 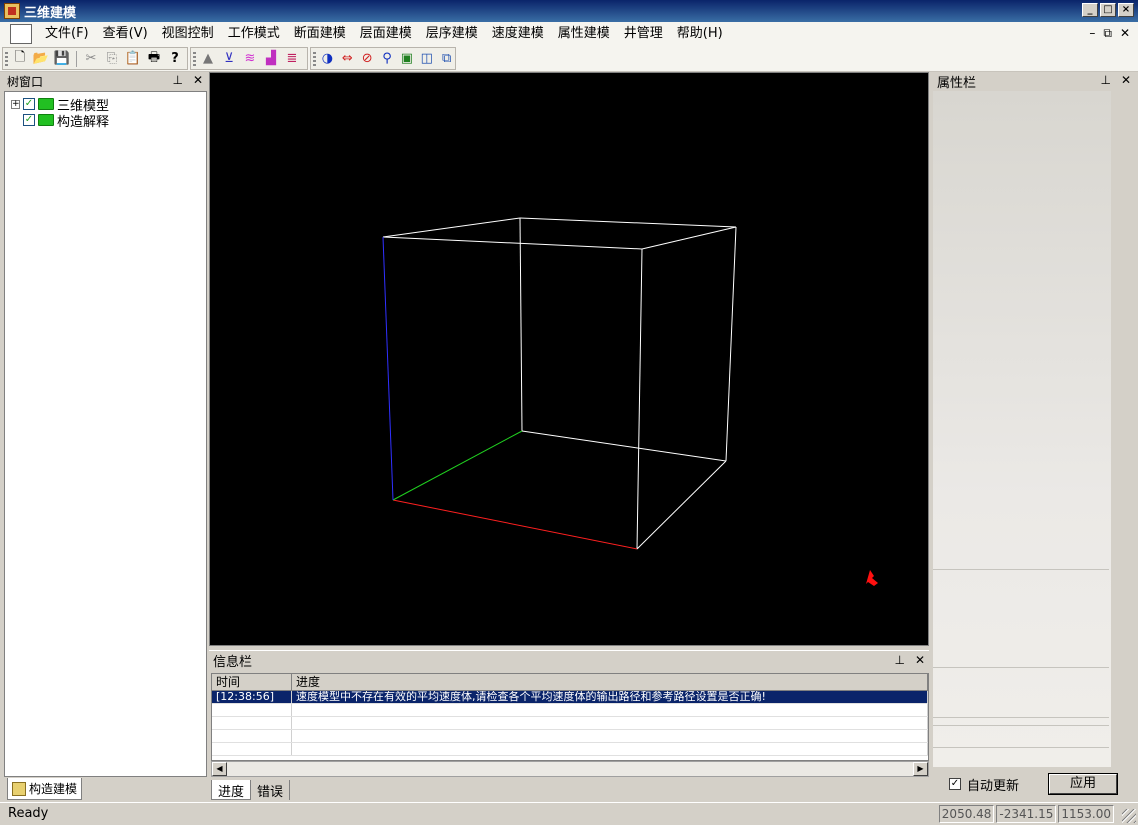 I want to click on menu-view-control: 视图控制, so click(x=188, y=34).